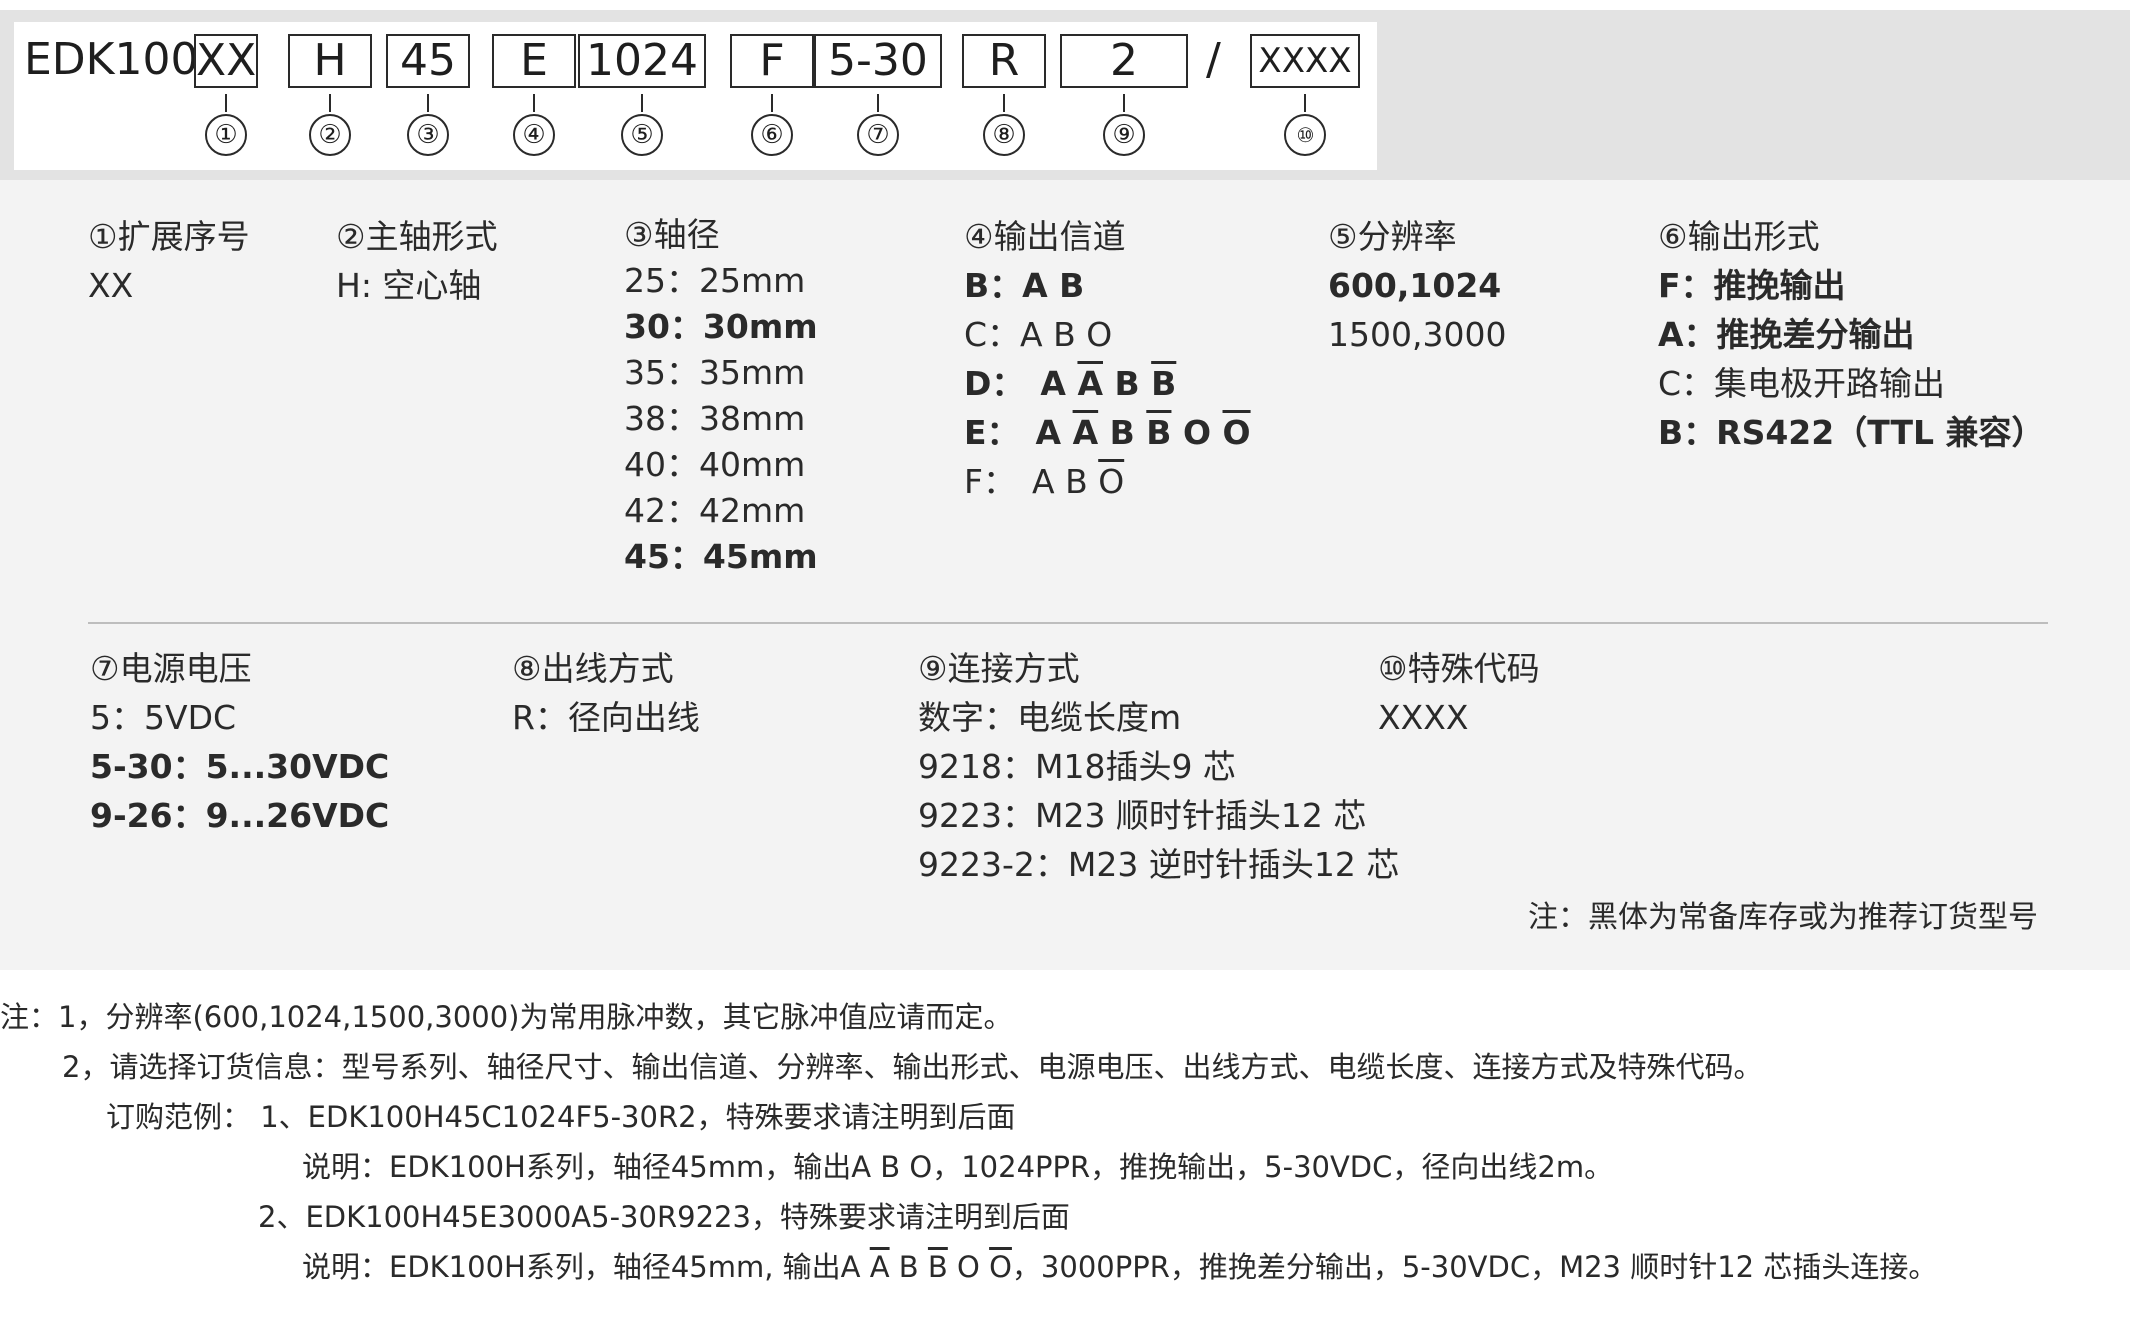  What do you see at coordinates (330, 61) in the screenshot?
I see `segment-box-2: H` at bounding box center [330, 61].